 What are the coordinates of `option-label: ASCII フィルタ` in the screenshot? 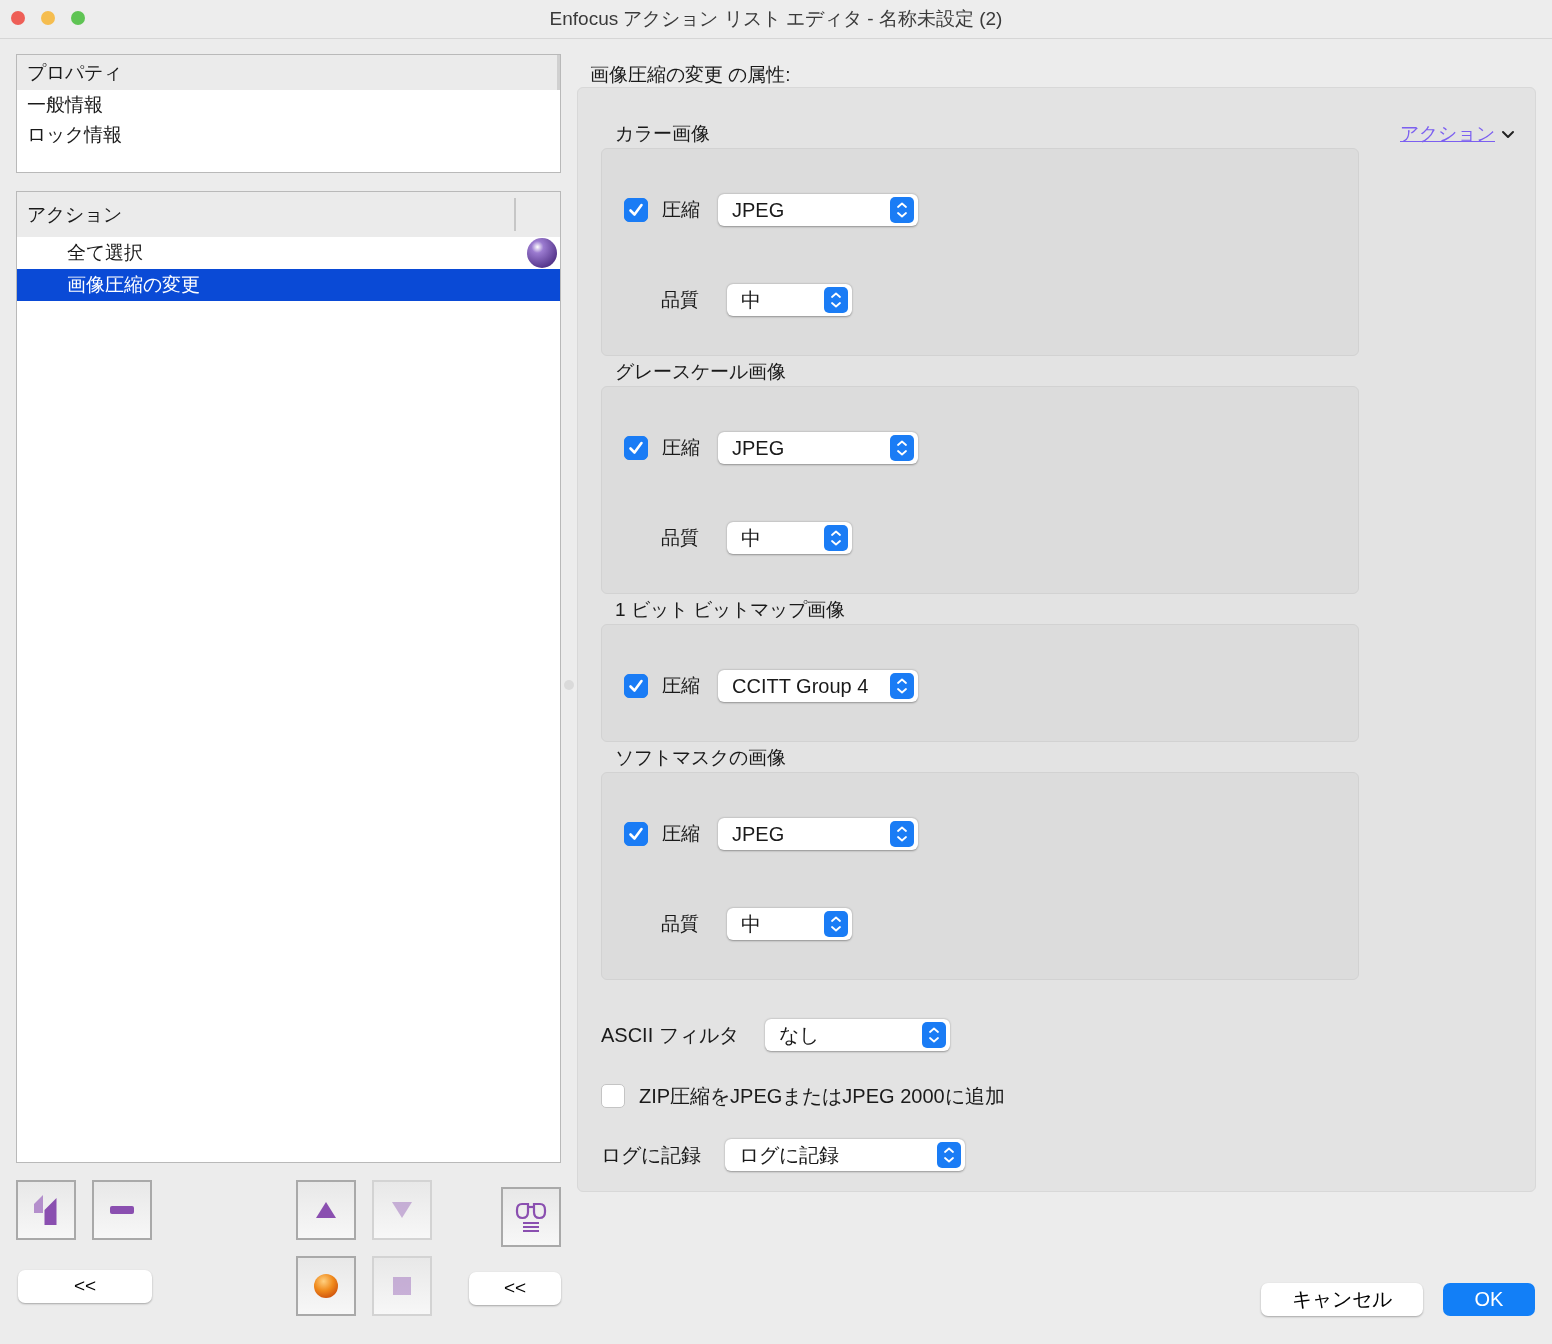 It's located at (670, 1035).